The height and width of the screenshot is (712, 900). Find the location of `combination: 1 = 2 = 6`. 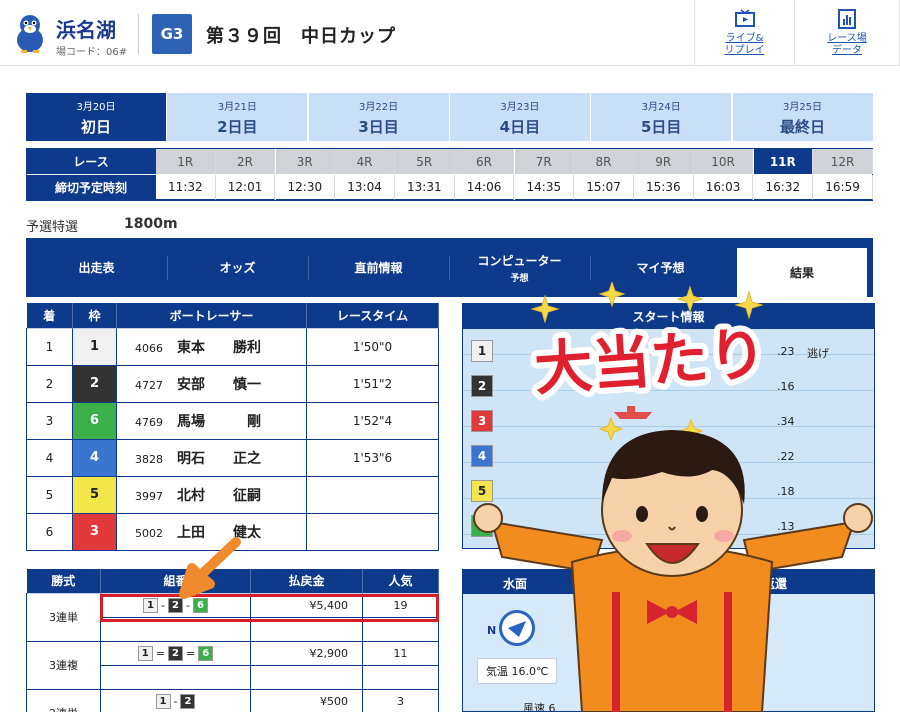

combination: 1 = 2 = 6 is located at coordinates (175, 653).